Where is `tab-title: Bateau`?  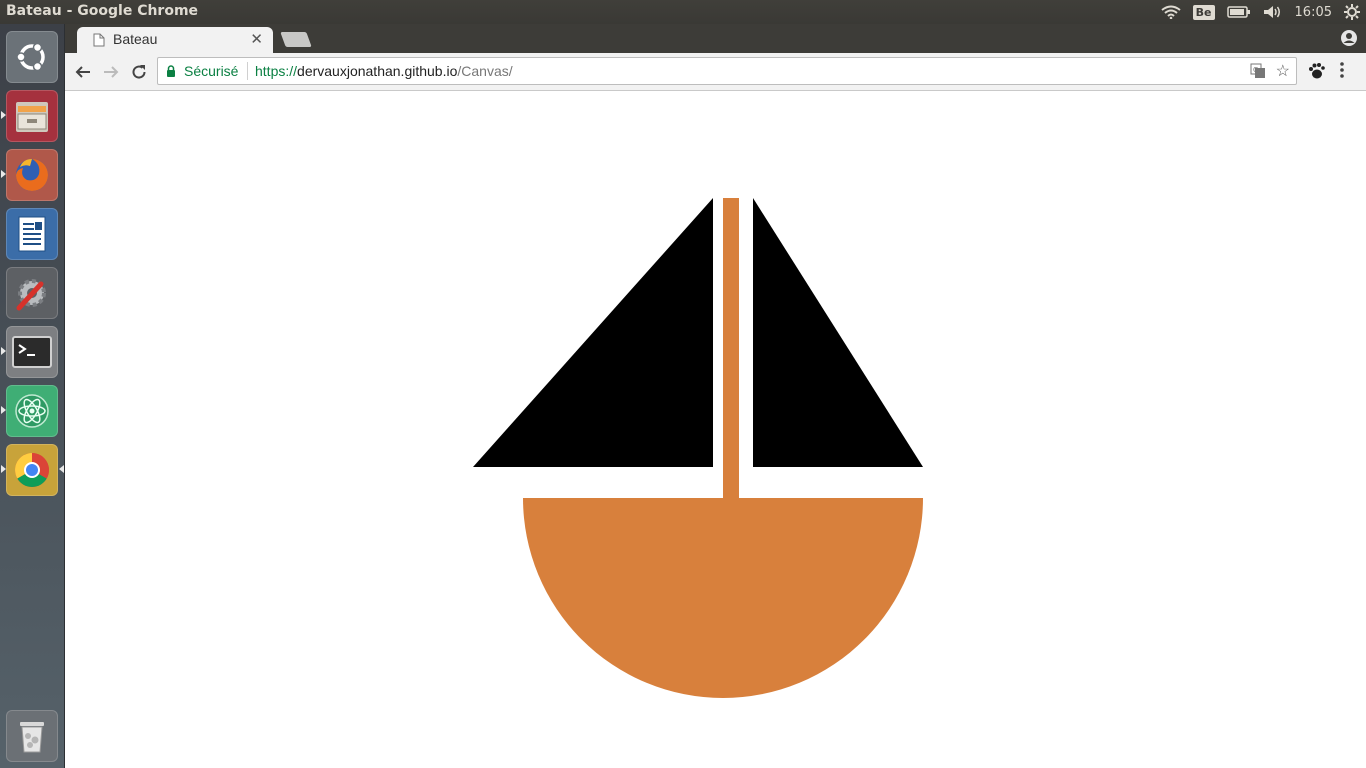 tab-title: Bateau is located at coordinates (135, 39).